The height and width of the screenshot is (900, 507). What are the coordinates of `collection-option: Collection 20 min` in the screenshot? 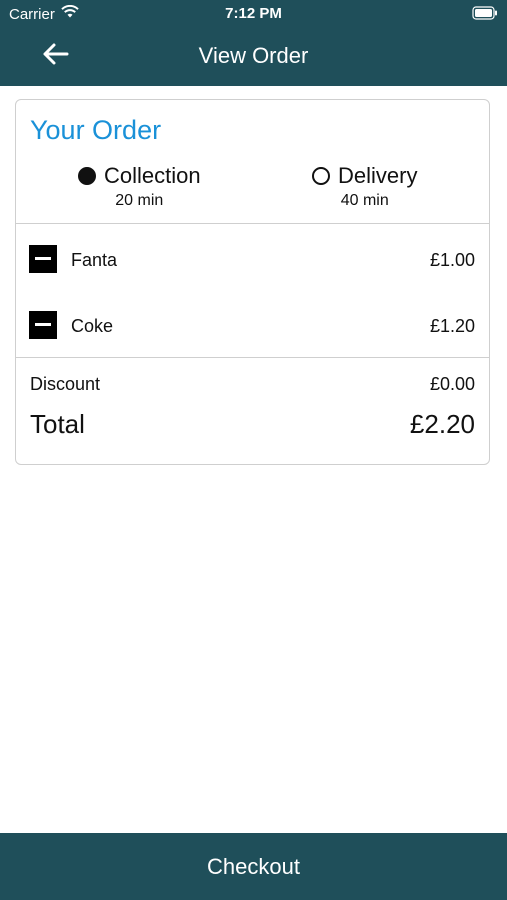 It's located at (139, 186).